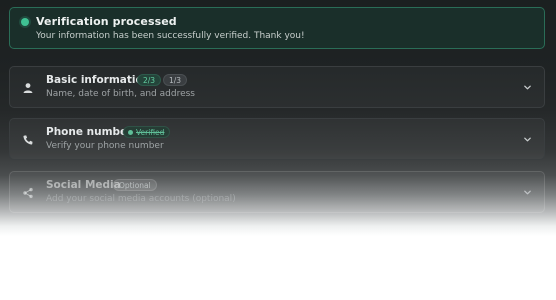 This screenshot has height=300, width=556. I want to click on section-title: Phone number, so click(89, 132).